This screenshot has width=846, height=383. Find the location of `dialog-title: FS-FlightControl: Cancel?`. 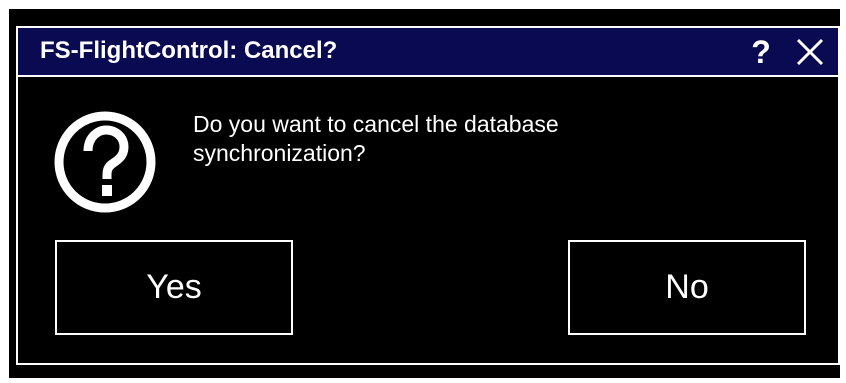

dialog-title: FS-FlightControl: Cancel? is located at coordinates (189, 50).